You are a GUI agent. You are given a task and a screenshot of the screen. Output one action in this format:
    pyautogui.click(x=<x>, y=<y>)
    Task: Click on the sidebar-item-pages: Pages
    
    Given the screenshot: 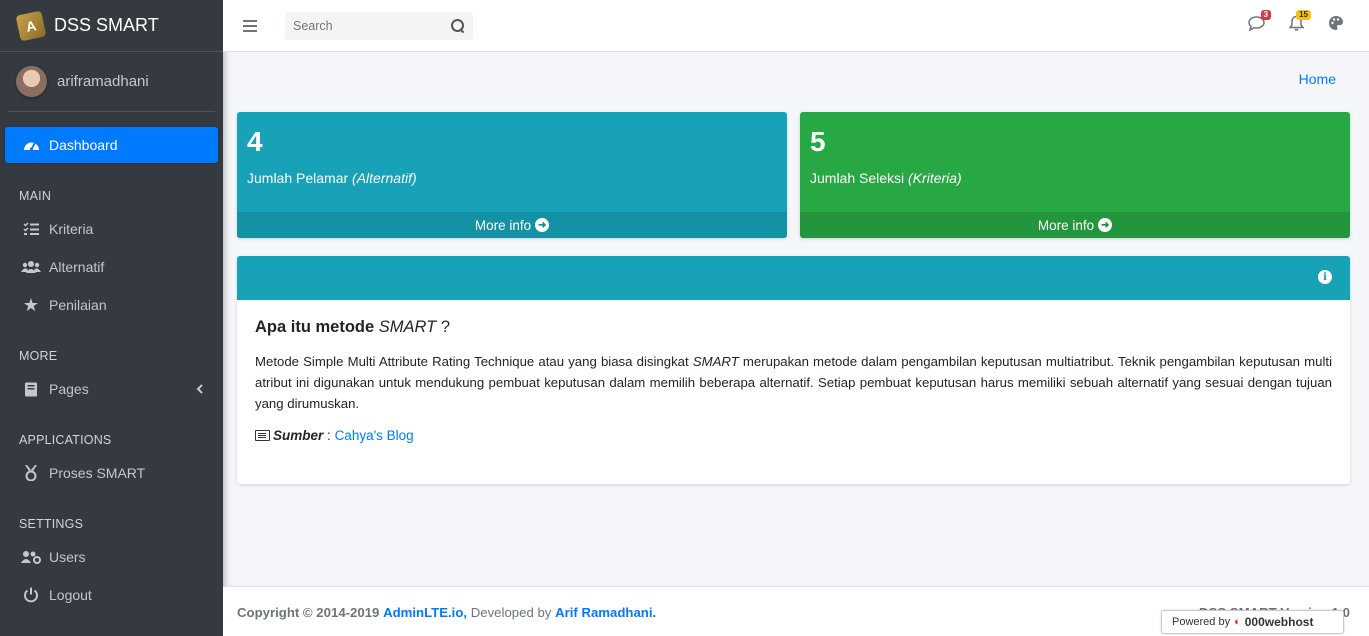 What is the action you would take?
    pyautogui.click(x=111, y=389)
    